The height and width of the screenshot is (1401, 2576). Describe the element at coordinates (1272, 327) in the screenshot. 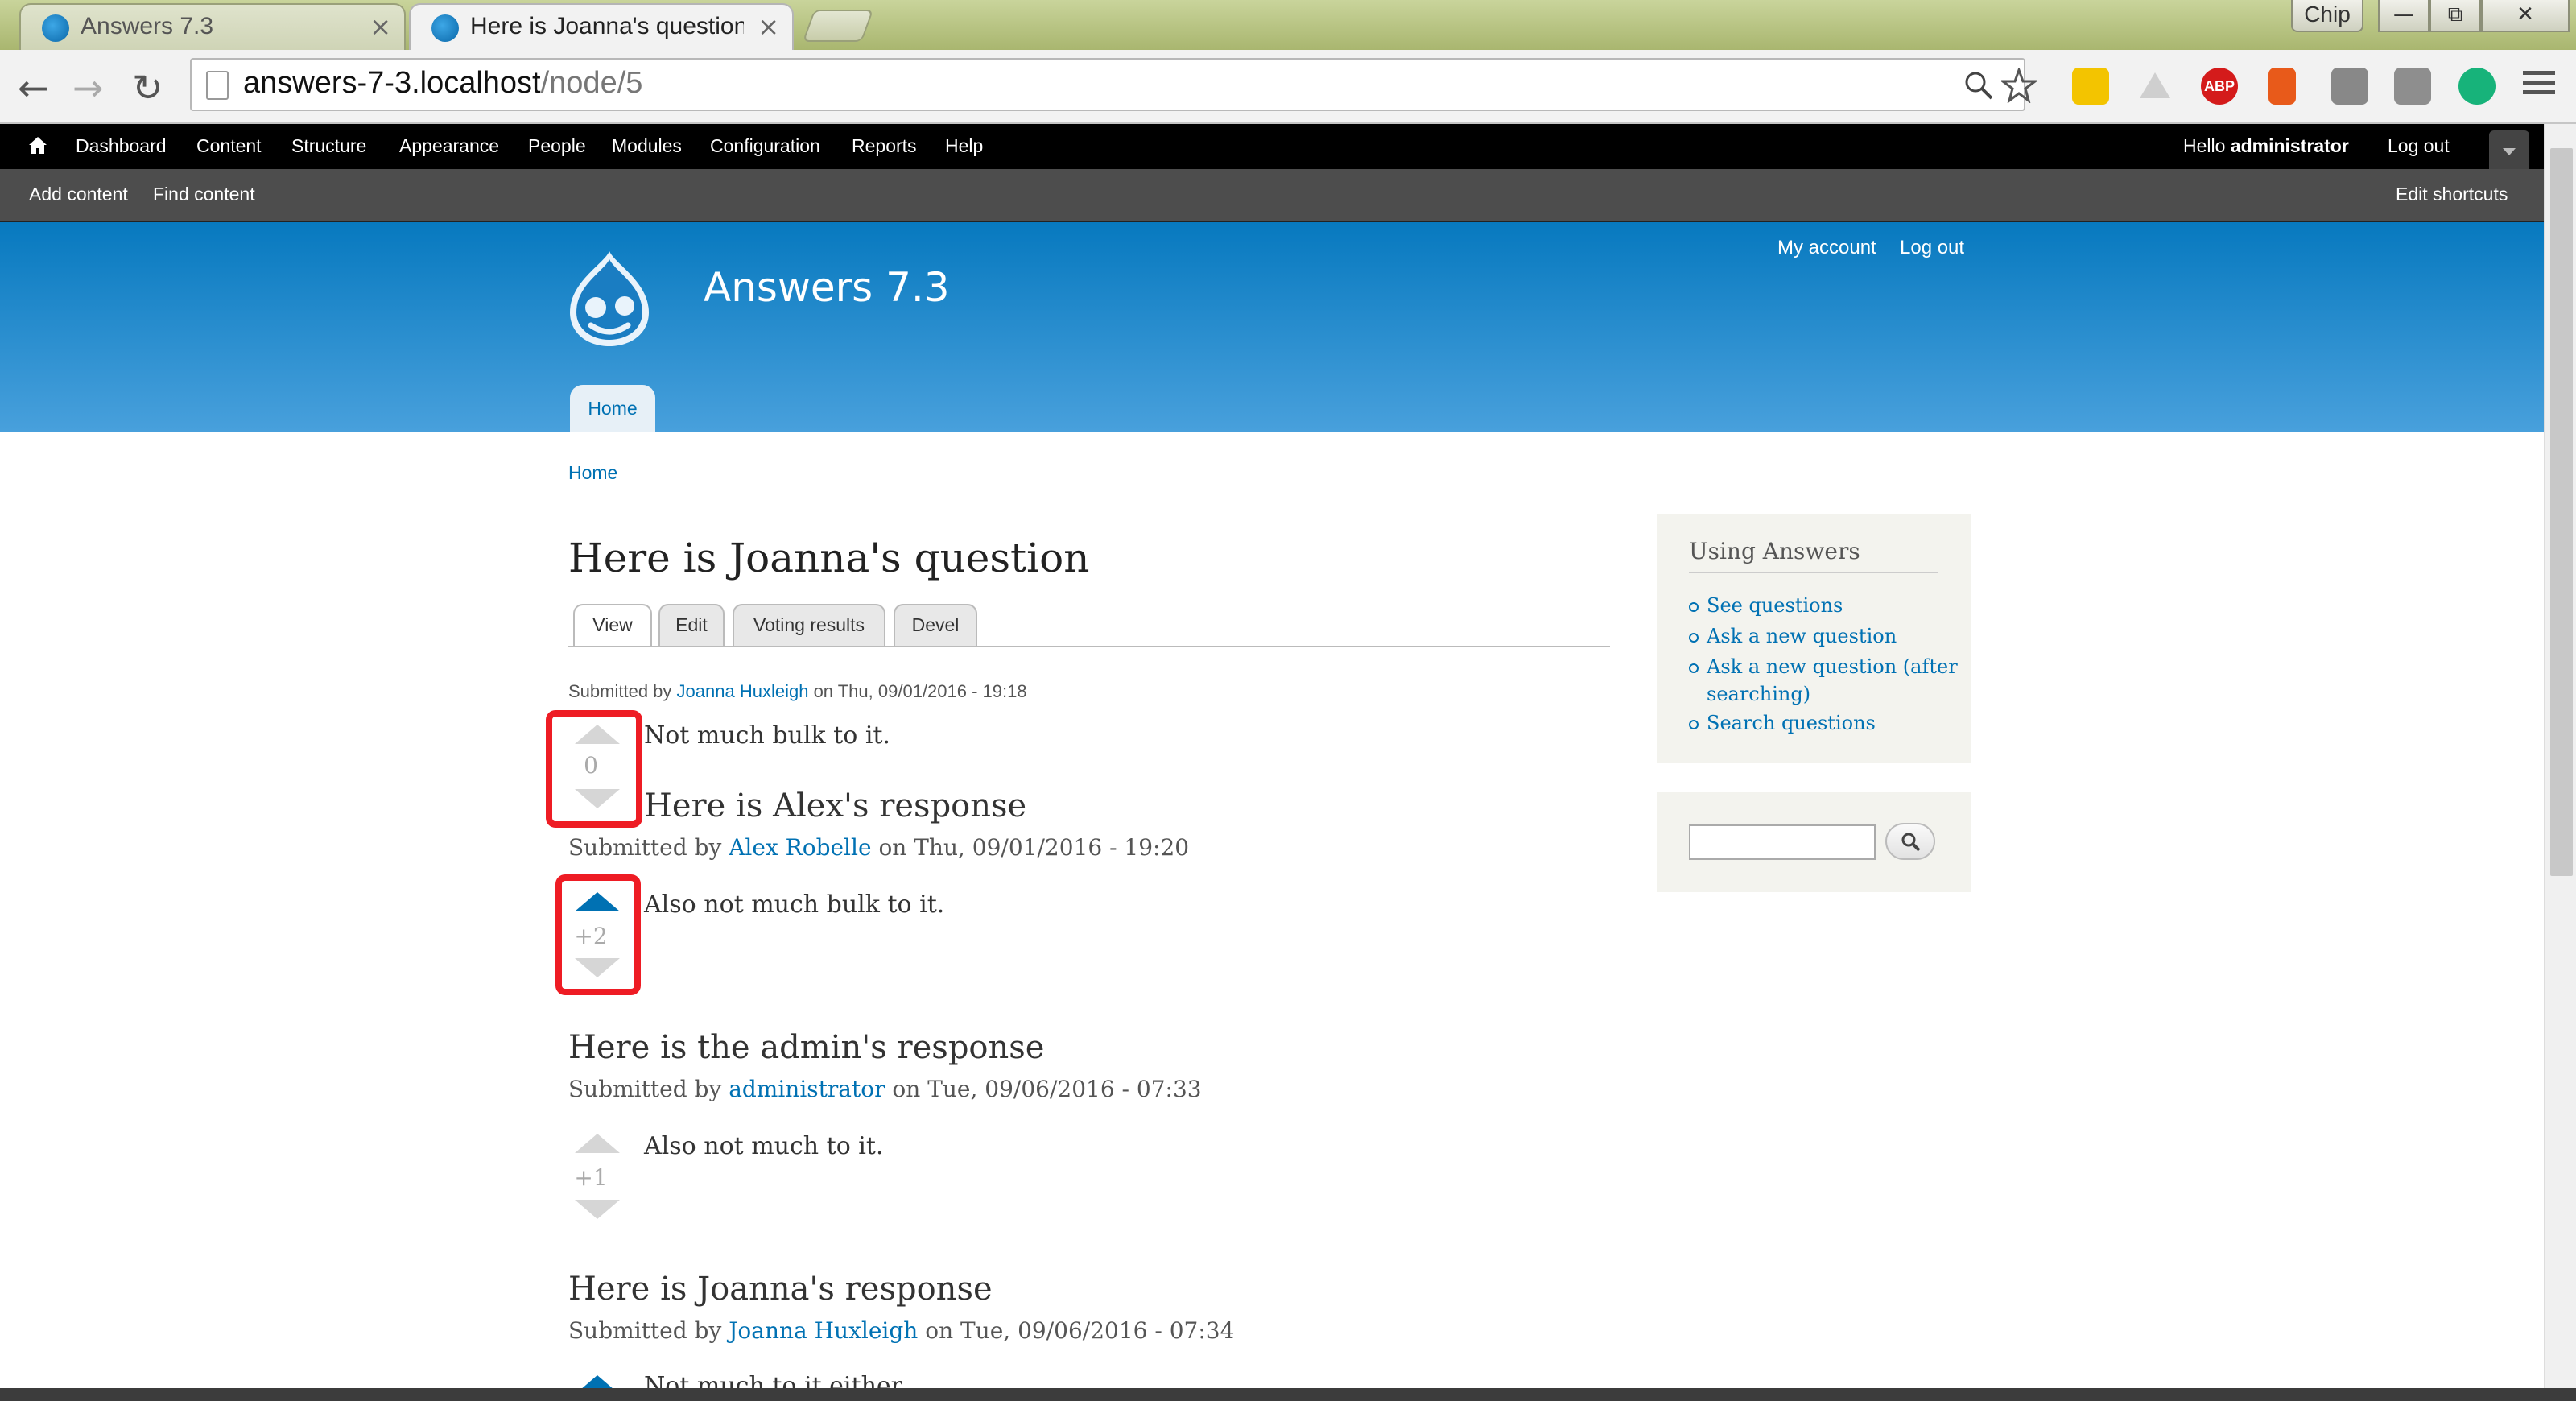

I see `site-header: Answers 7.3 My account Log out Home` at that location.